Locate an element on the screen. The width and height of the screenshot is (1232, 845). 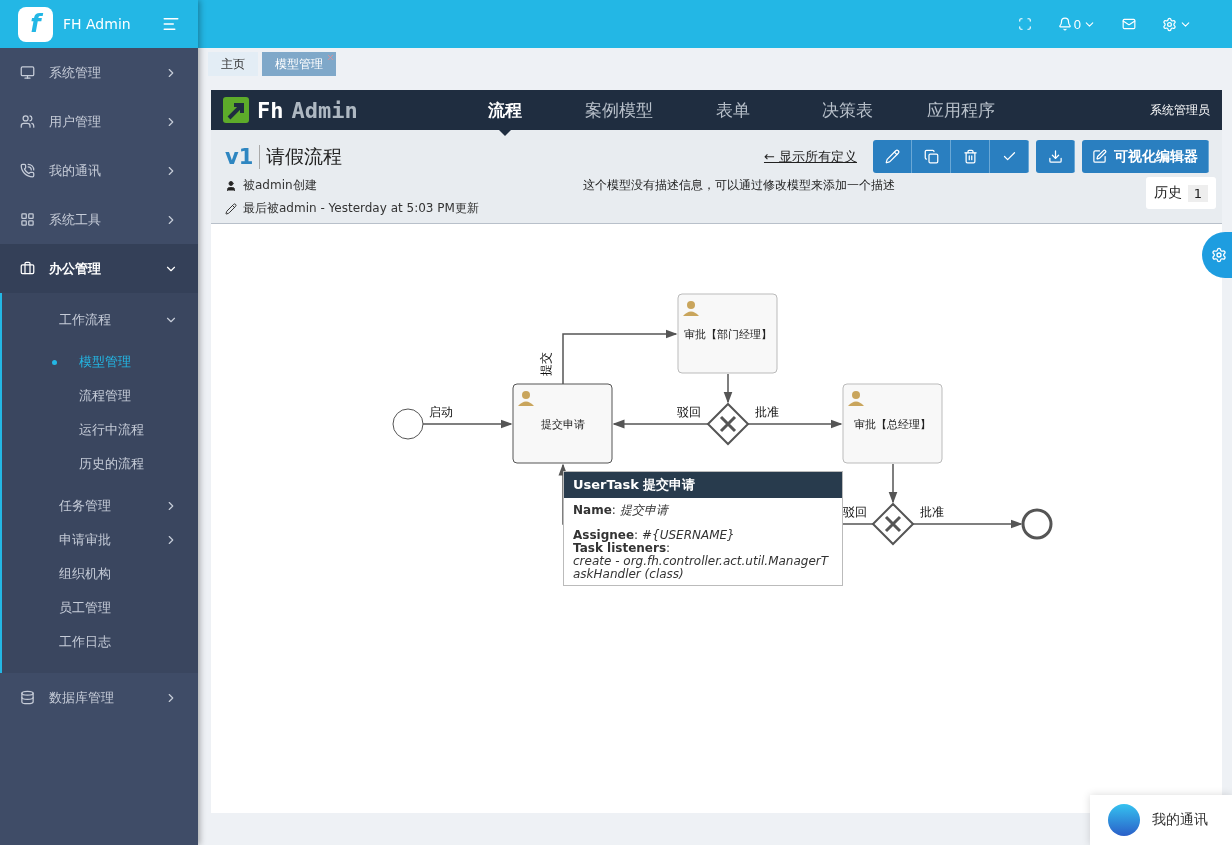
user-name: 系统管理员 is located at coordinates (1180, 110).